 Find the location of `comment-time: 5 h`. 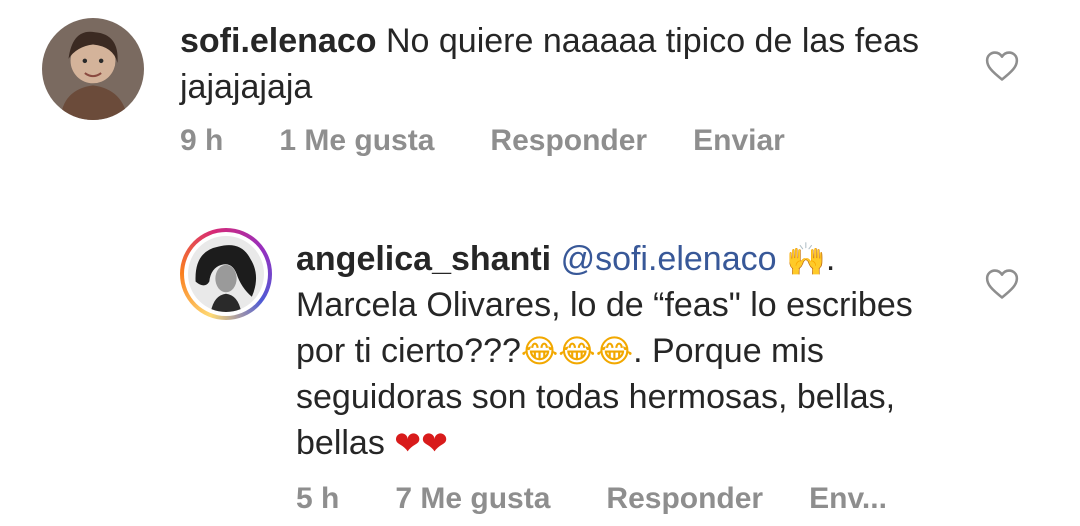

comment-time: 5 h is located at coordinates (317, 499).